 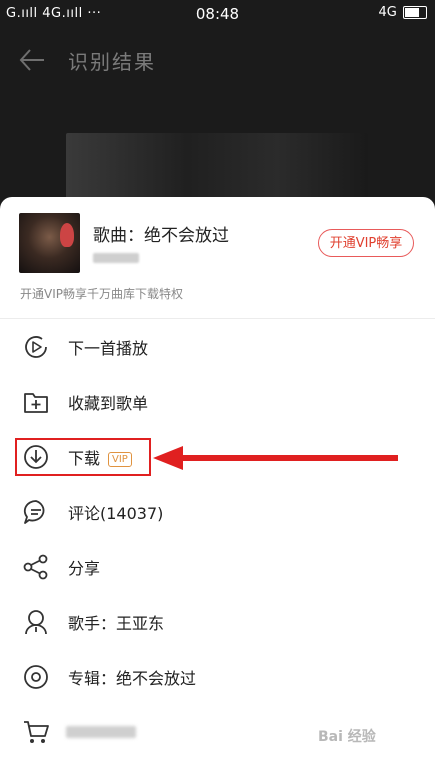 What do you see at coordinates (275, 458) in the screenshot?
I see `pointer-arrow-icon` at bounding box center [275, 458].